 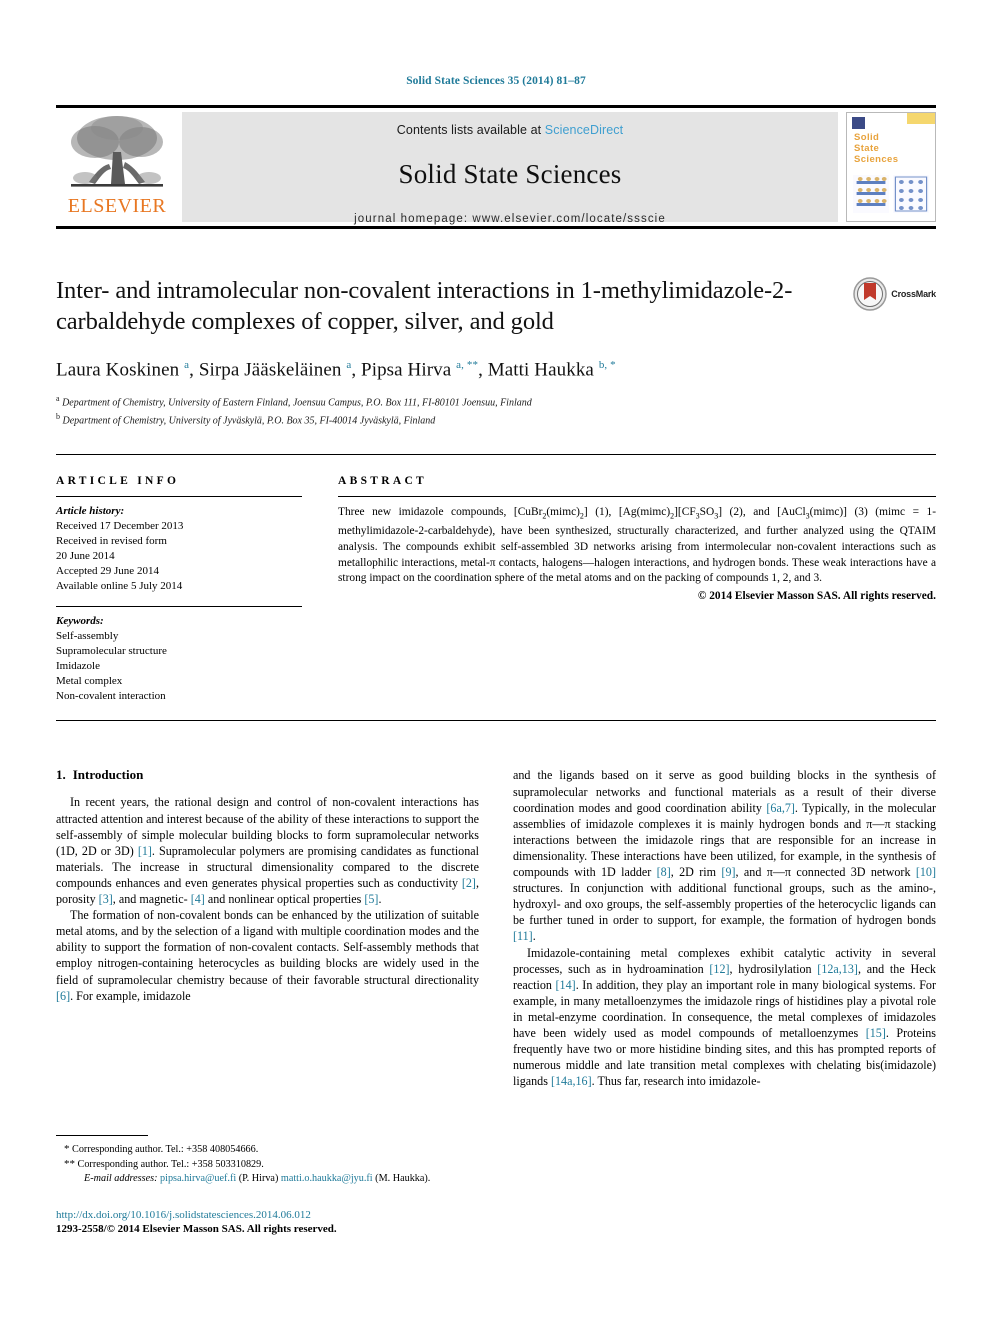 What do you see at coordinates (102, 1136) in the screenshot?
I see `footnote-separator-rule` at bounding box center [102, 1136].